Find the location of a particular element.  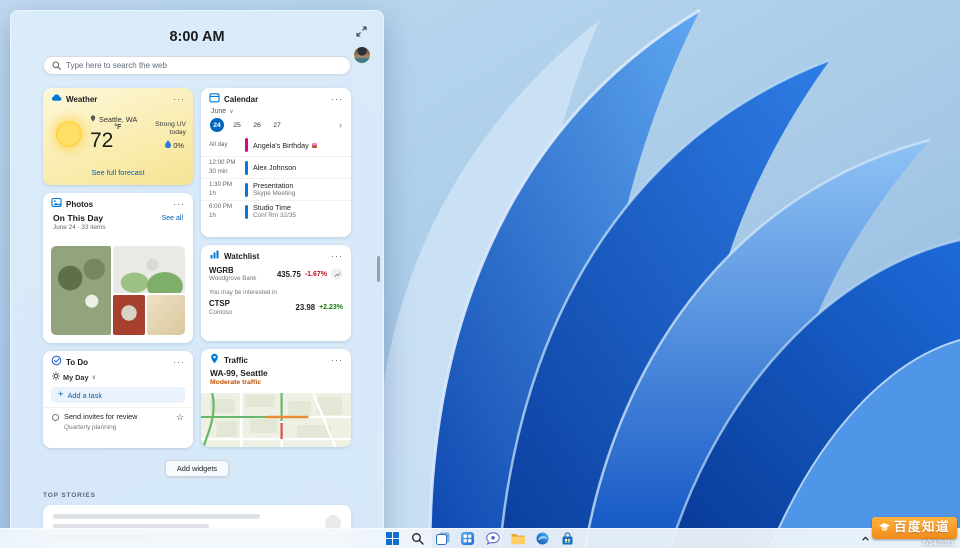

birthday-cake-emoji is located at coordinates (314, 145).